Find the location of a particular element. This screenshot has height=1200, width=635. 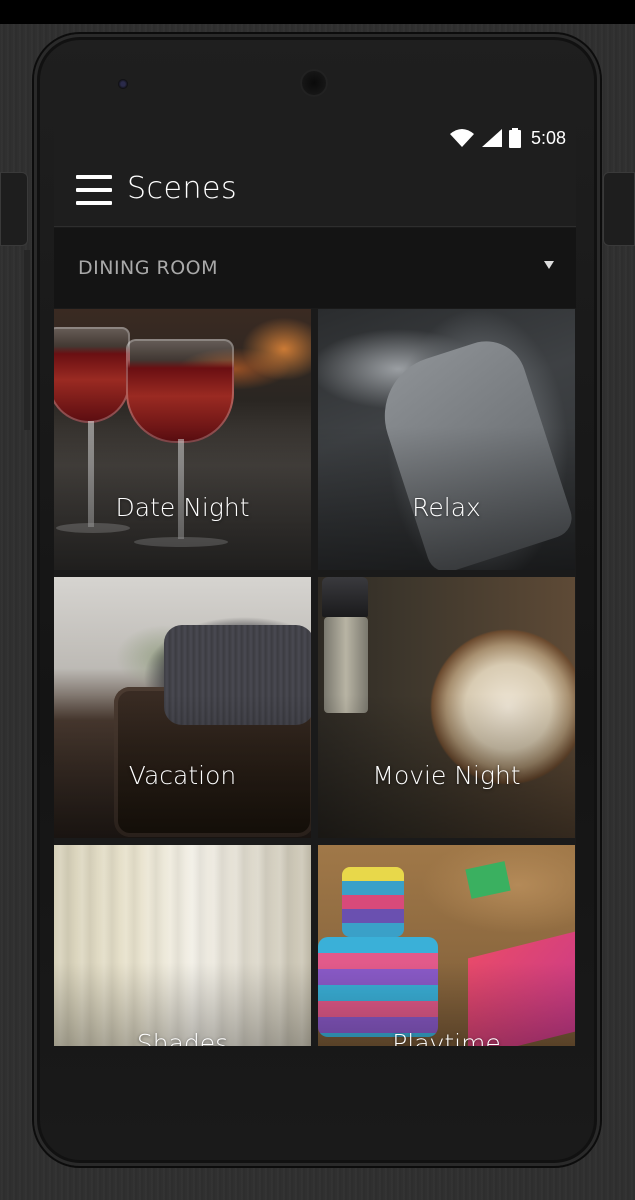

scene-tile-relax: Relax is located at coordinates (446, 439).